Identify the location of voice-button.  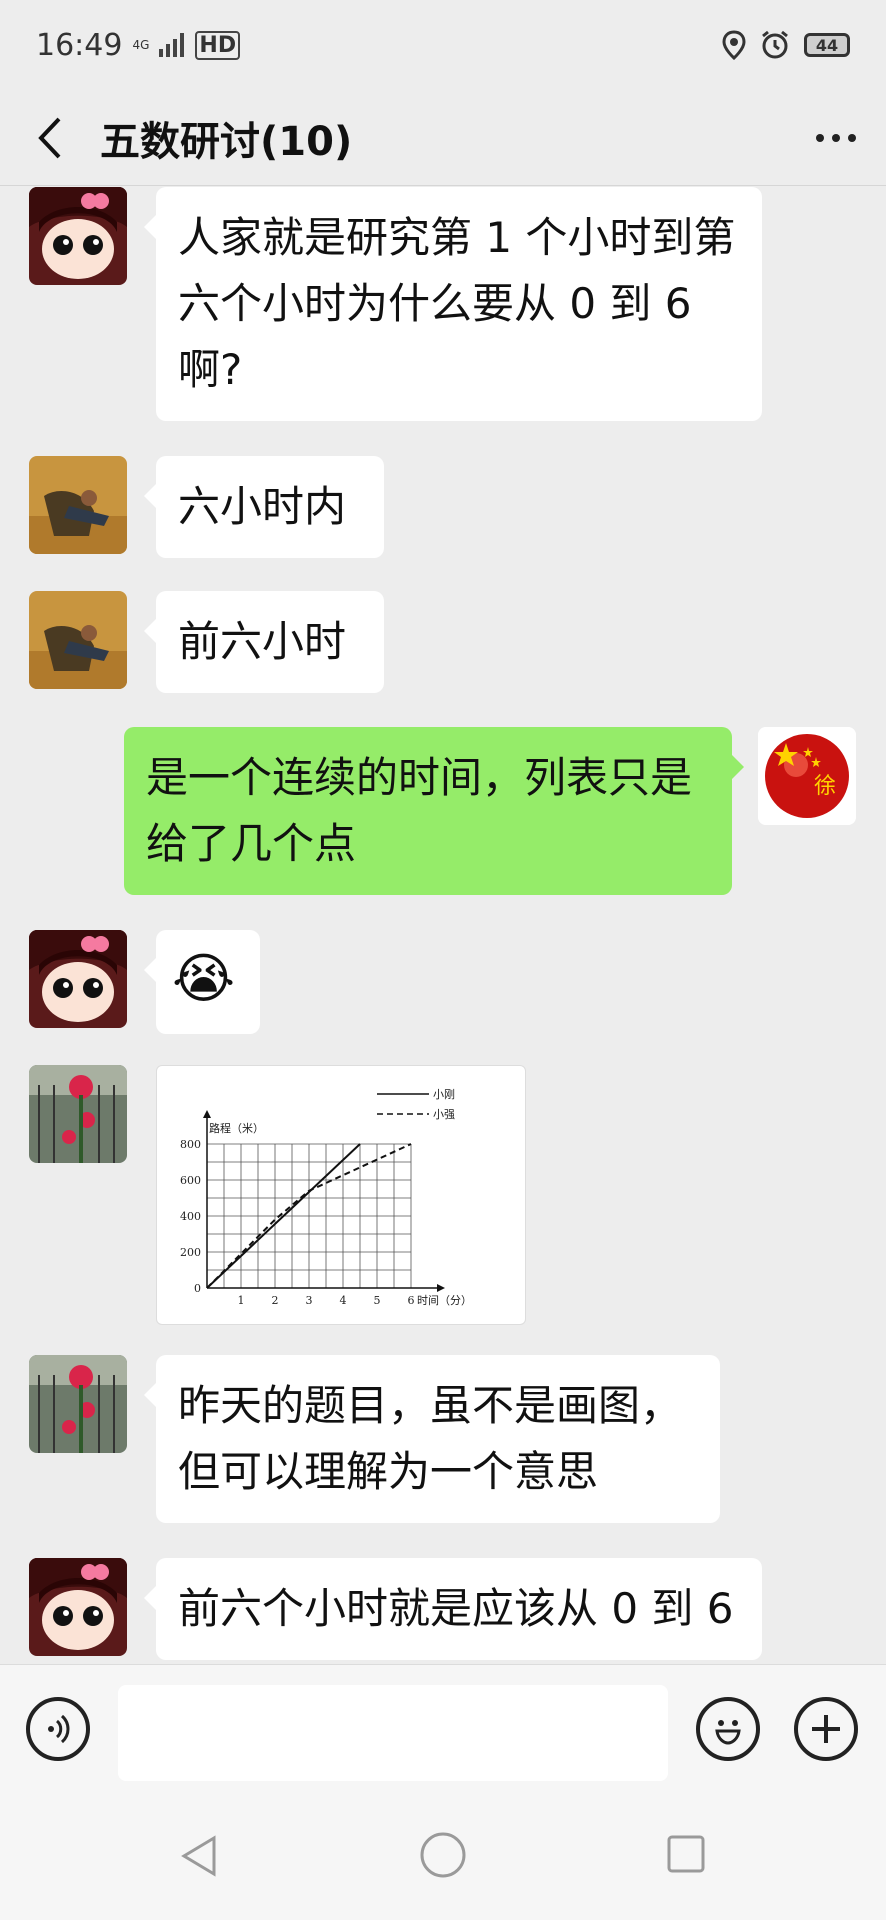
(58, 1729).